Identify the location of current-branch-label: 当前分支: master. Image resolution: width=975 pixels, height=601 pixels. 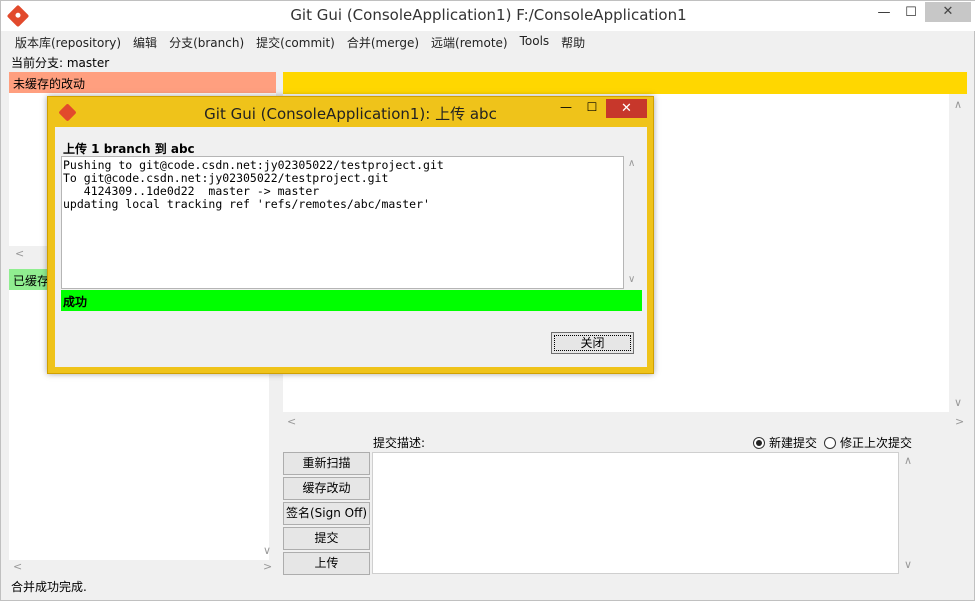
(60, 63).